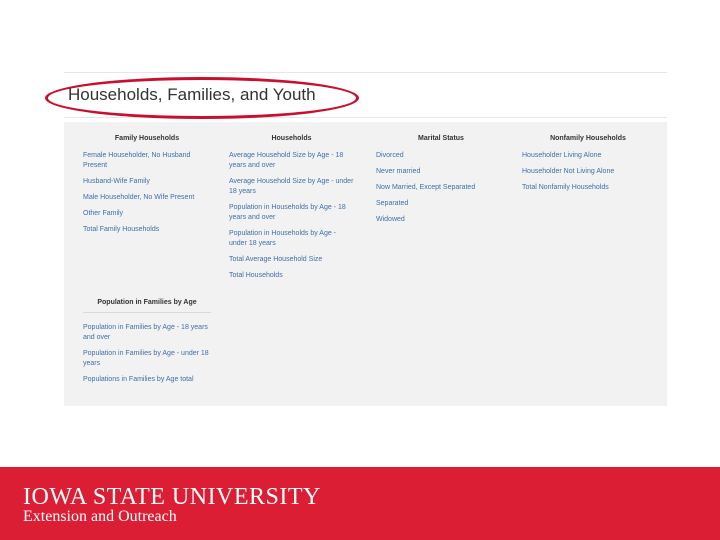  I want to click on topic-link: Divorced, so click(441, 156).